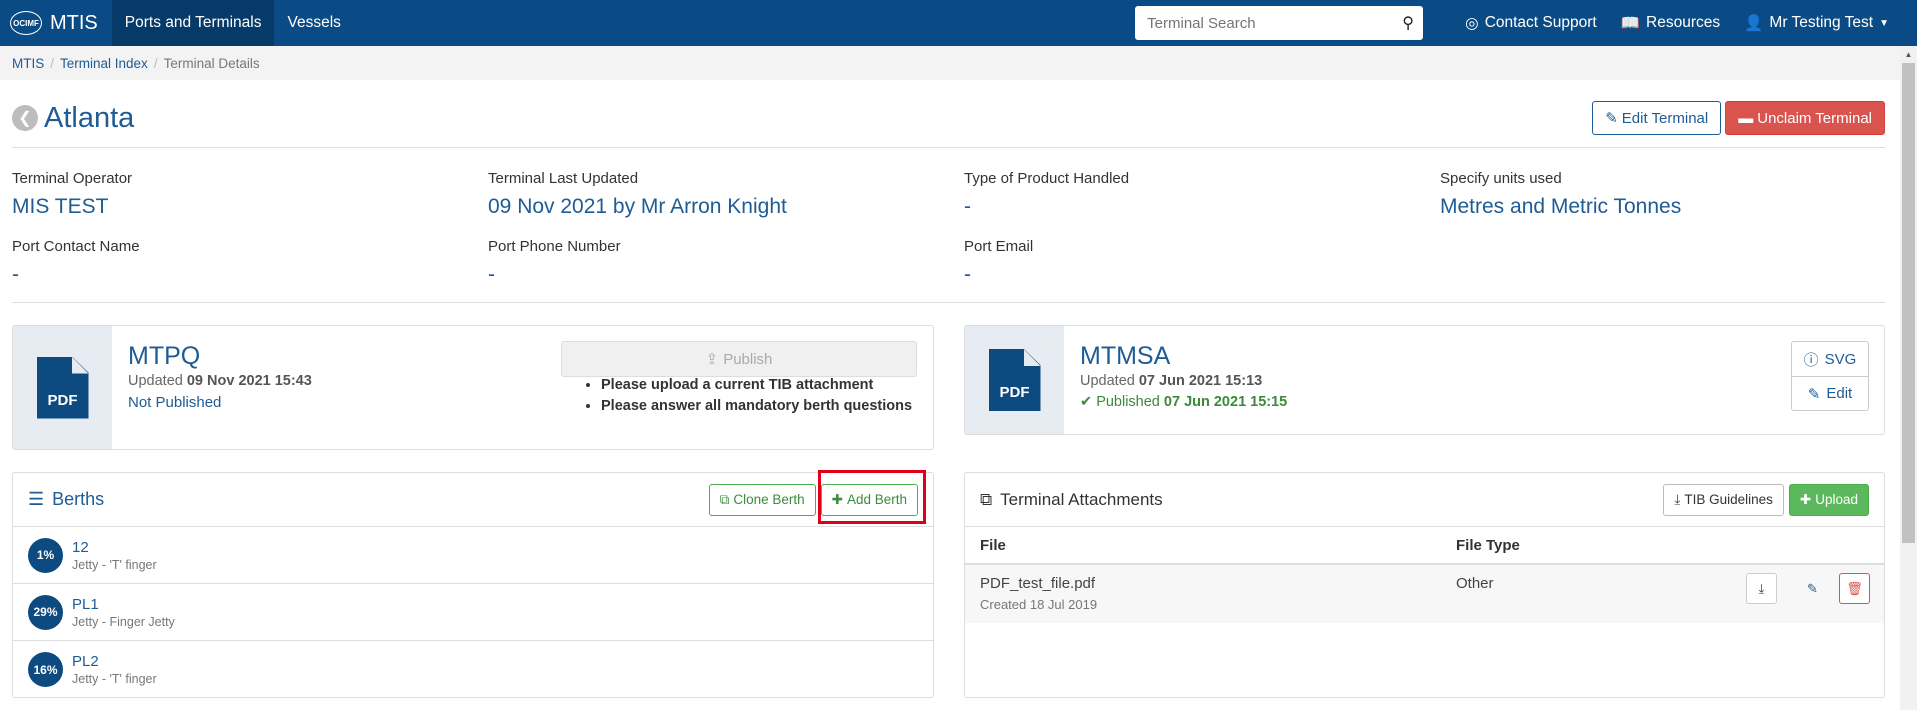  Describe the element at coordinates (114, 547) in the screenshot. I see `berth-name: 12` at that location.